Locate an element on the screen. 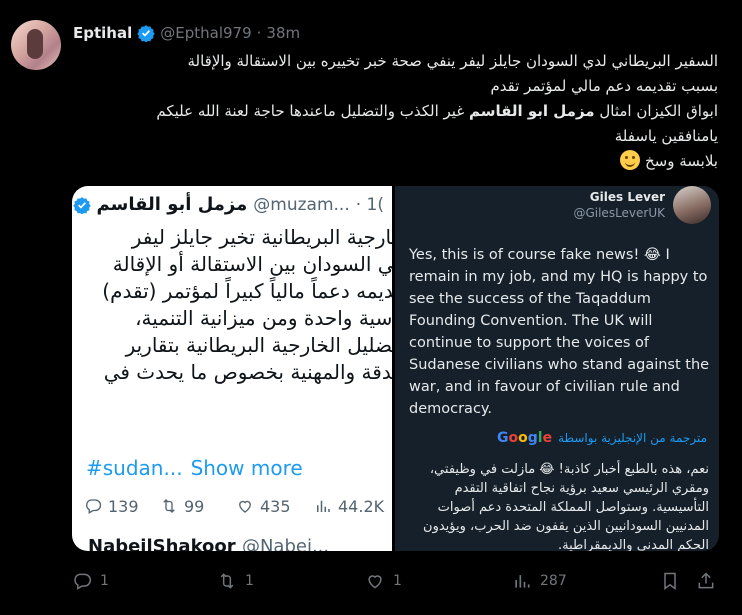 The image size is (742, 615). reply-button: 1 is located at coordinates (90, 581).